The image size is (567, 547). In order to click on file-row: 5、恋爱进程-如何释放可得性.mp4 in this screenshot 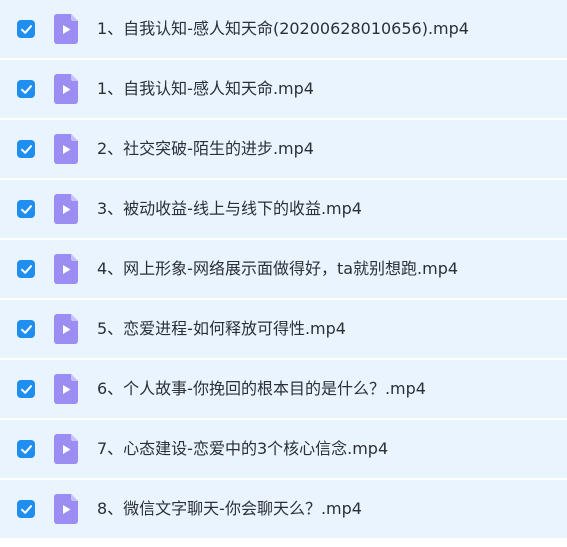, I will do `click(283, 329)`.